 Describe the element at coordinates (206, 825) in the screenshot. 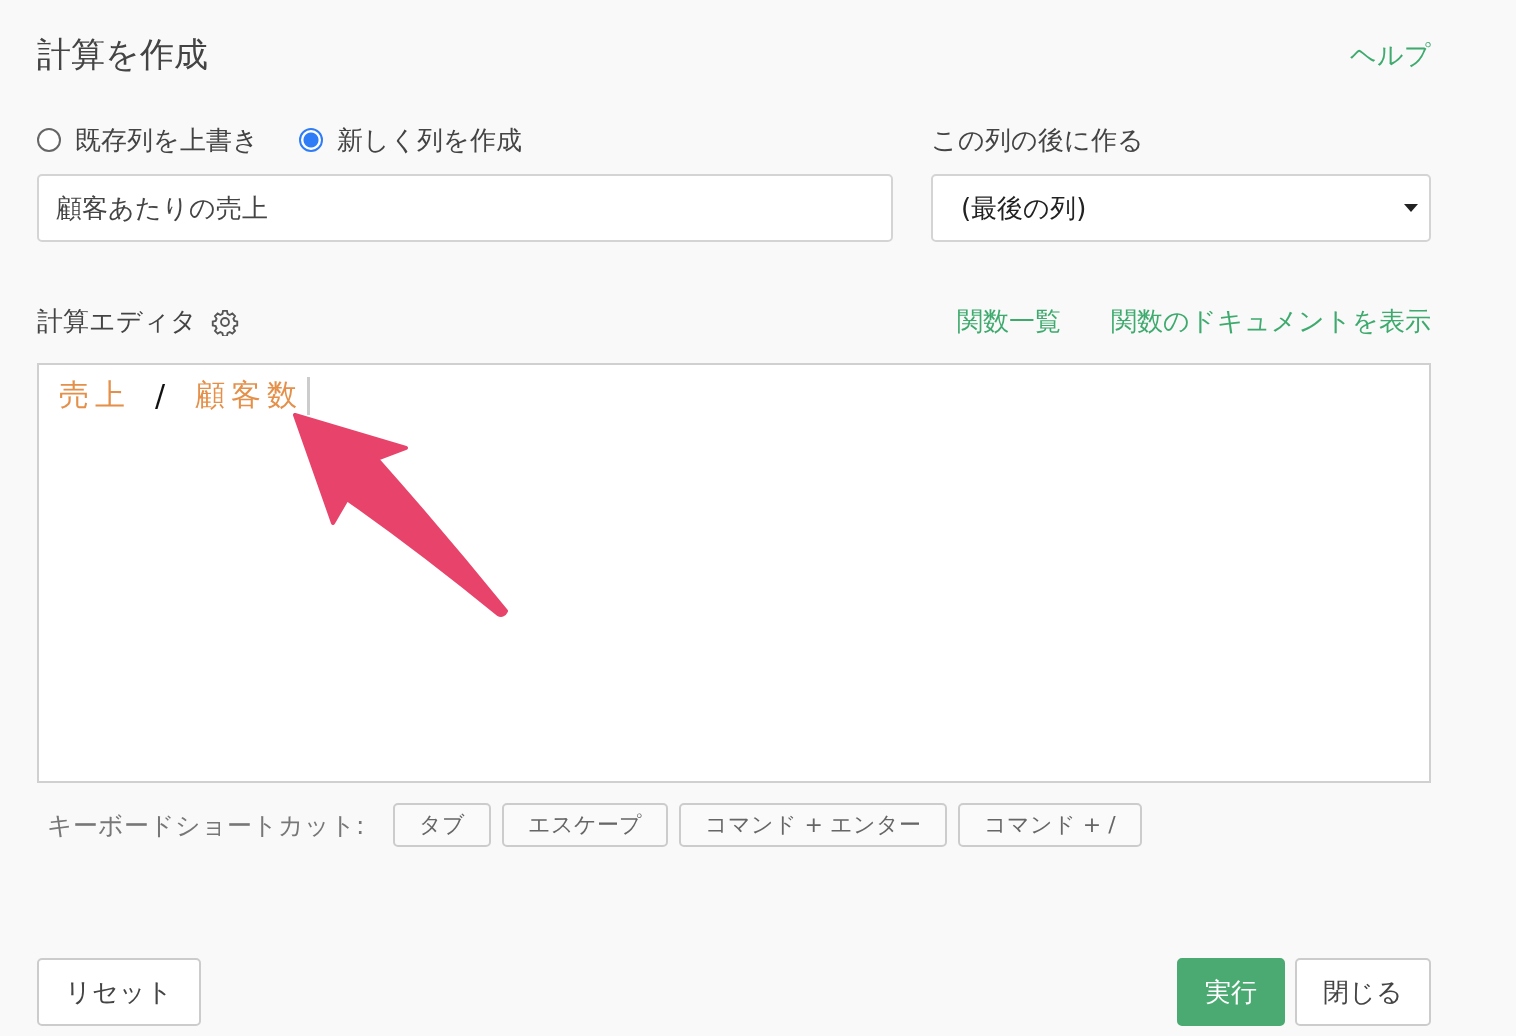

I see `shortcuts-label: キーボードショートカット:` at that location.